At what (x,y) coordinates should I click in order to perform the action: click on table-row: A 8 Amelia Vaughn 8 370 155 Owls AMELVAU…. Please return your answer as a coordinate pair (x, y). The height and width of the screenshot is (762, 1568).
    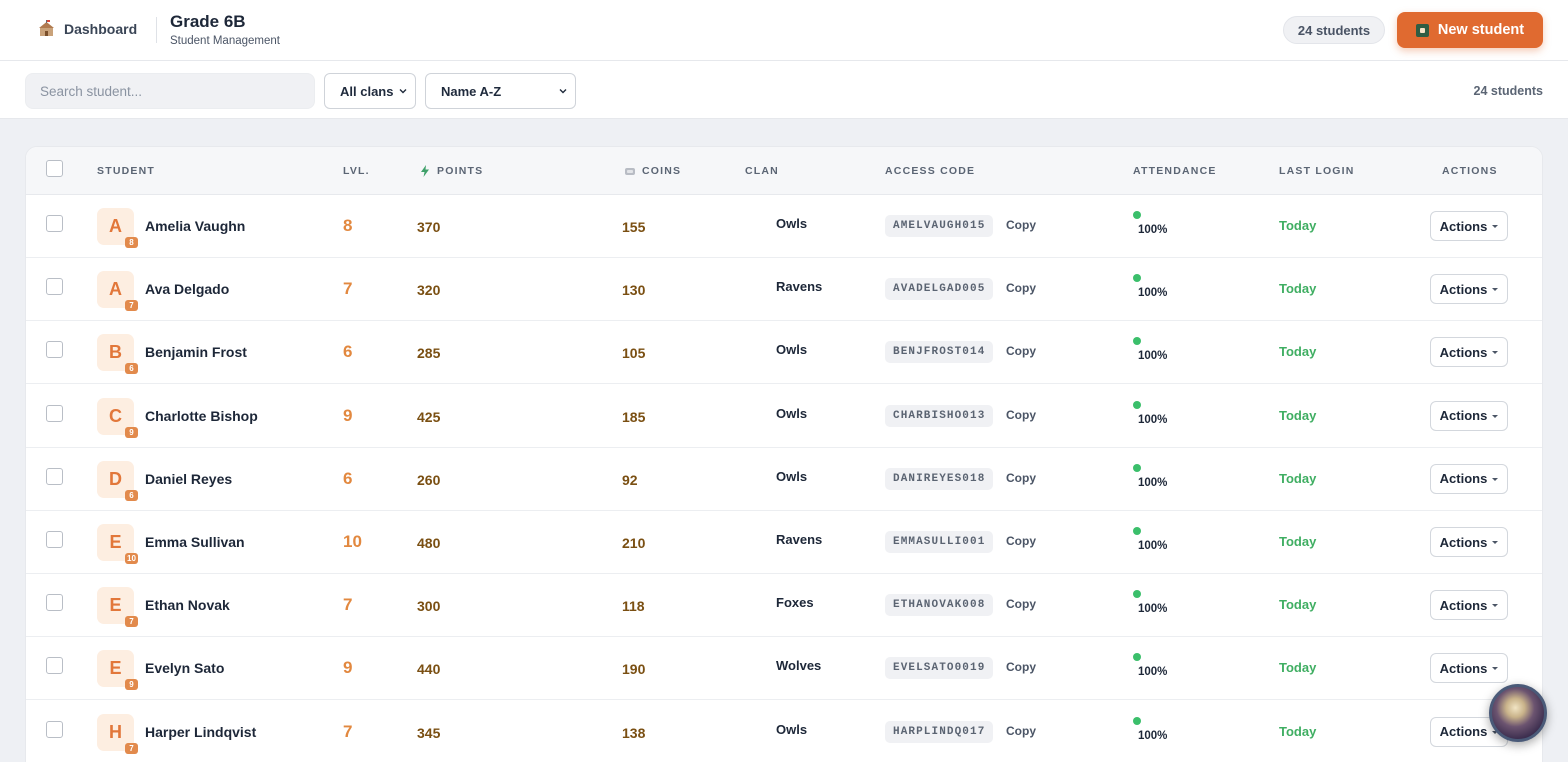
    Looking at the image, I should click on (784, 226).